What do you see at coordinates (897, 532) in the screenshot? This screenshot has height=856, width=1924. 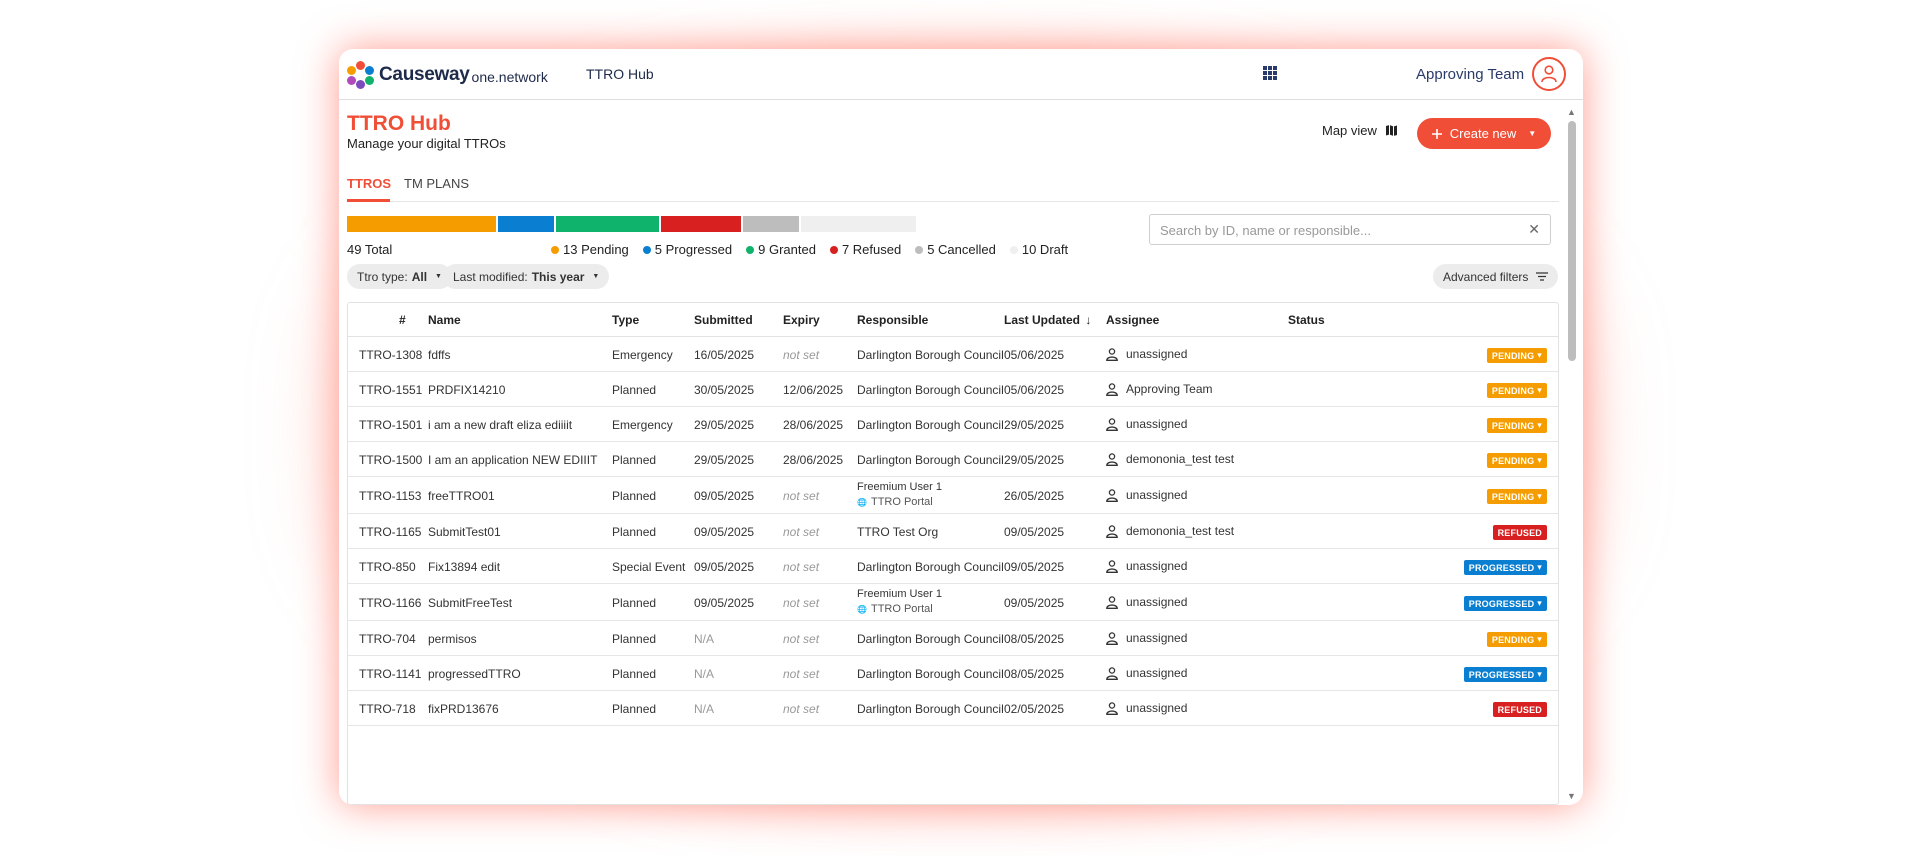 I see `cell-responsible: TTRO Test Org` at bounding box center [897, 532].